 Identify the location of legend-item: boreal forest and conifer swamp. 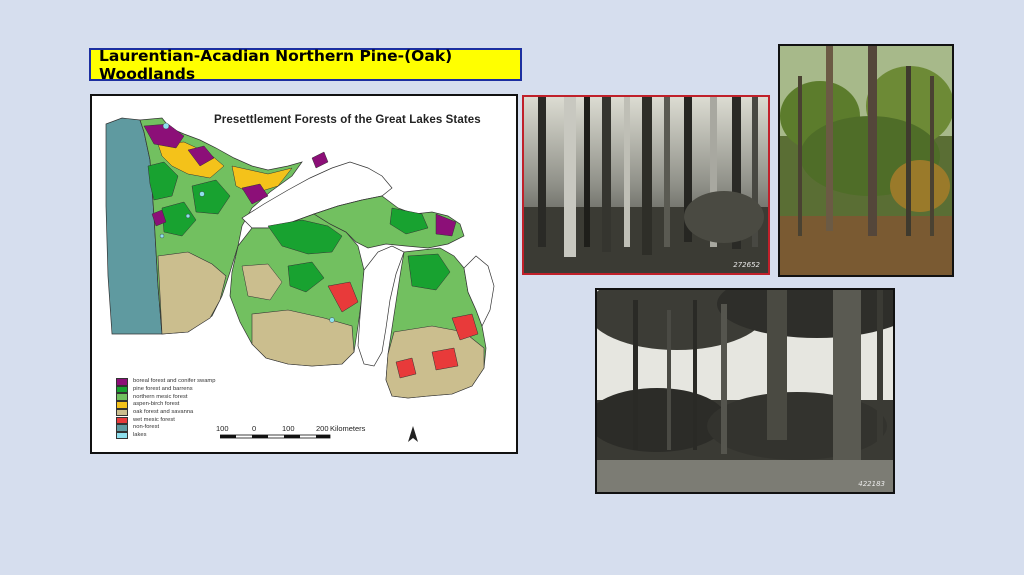
(166, 382).